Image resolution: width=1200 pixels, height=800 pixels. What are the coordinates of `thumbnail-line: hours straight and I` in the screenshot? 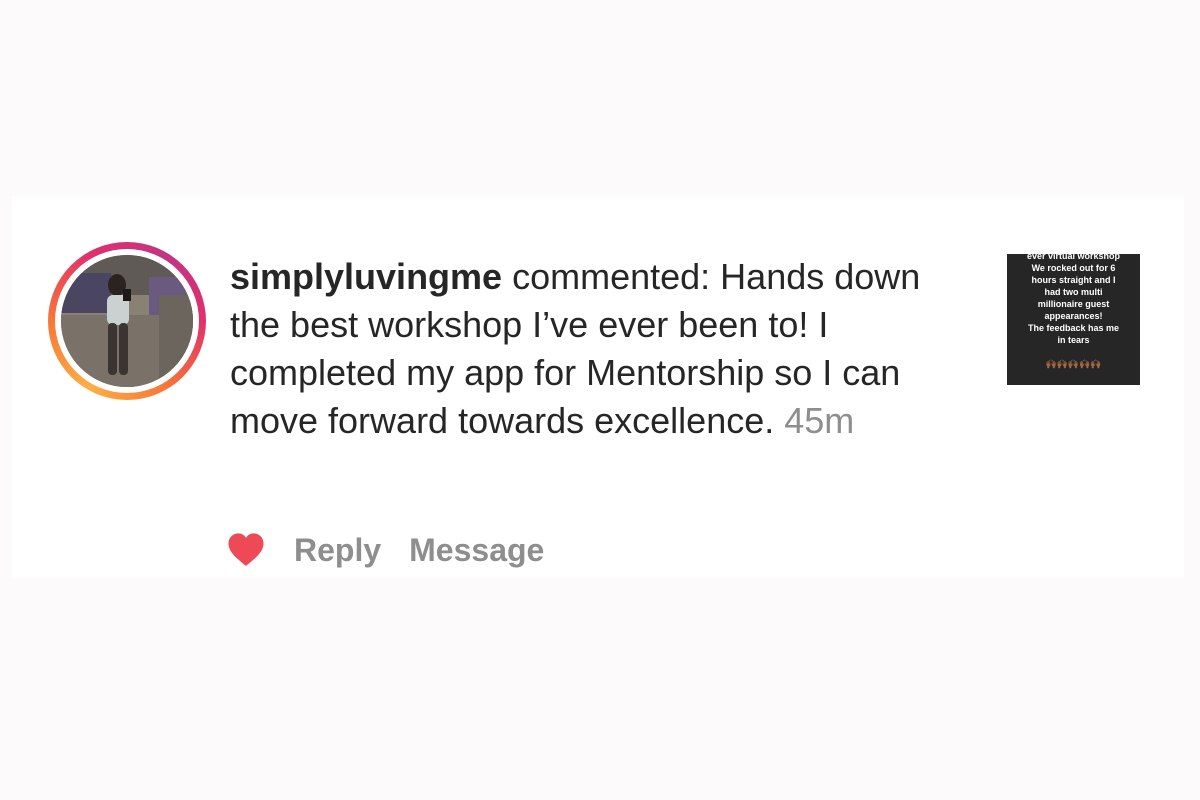 It's located at (1073, 280).